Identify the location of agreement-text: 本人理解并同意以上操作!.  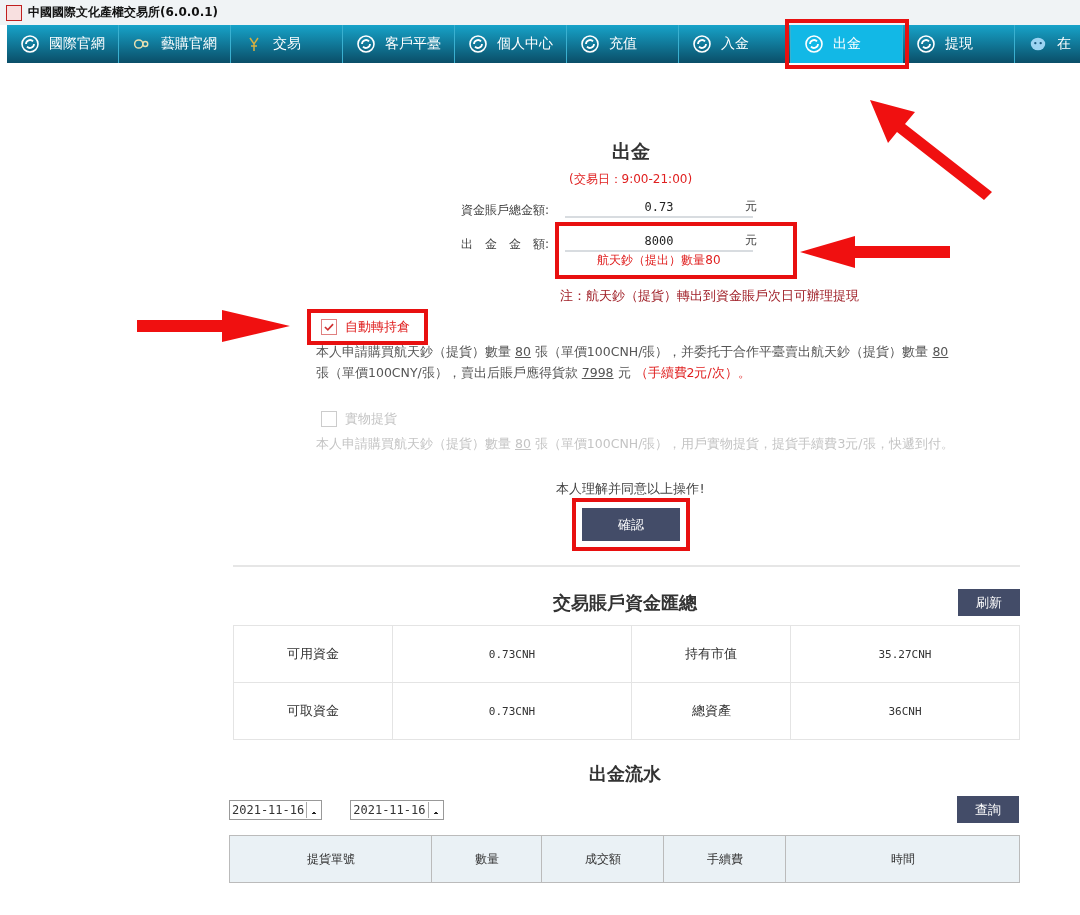
(630, 489).